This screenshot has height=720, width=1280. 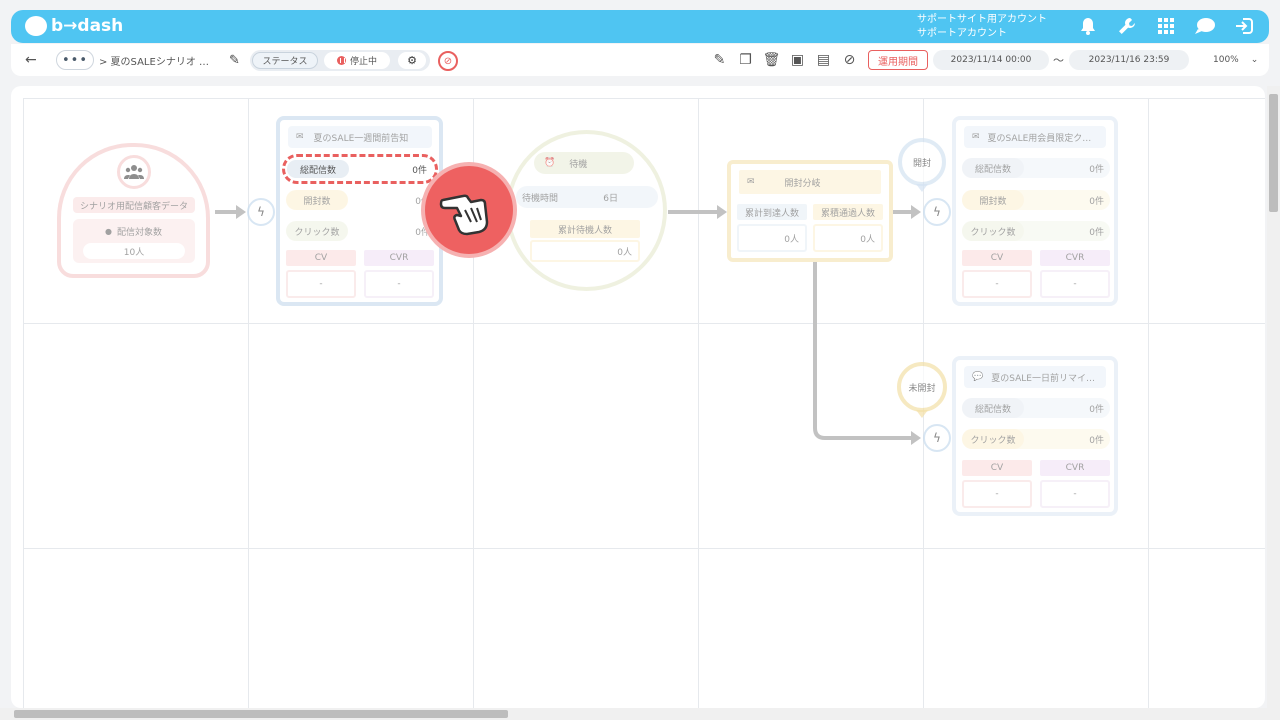 I want to click on wait-time-row: 待機時間 6日, so click(x=587, y=197).